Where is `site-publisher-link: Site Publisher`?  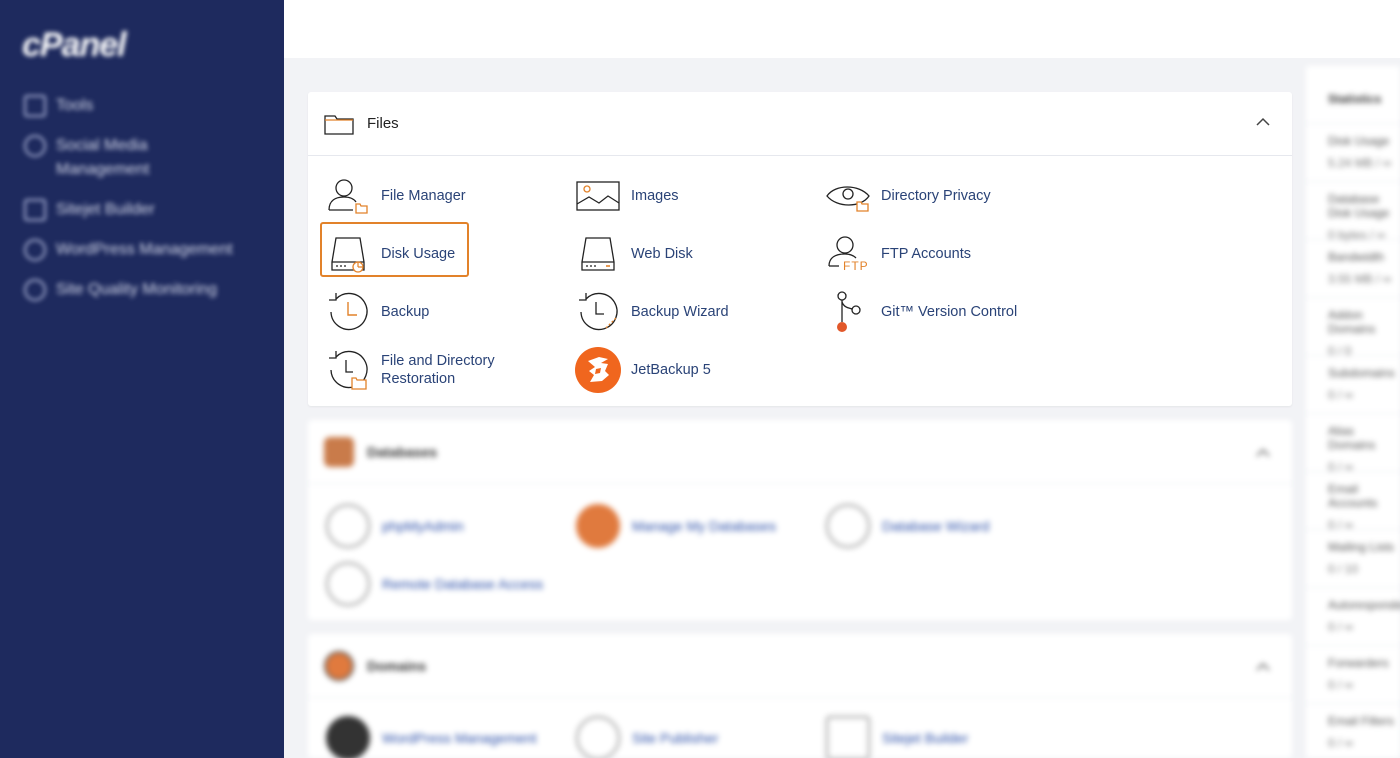
site-publisher-link: Site Publisher is located at coordinates (647, 737).